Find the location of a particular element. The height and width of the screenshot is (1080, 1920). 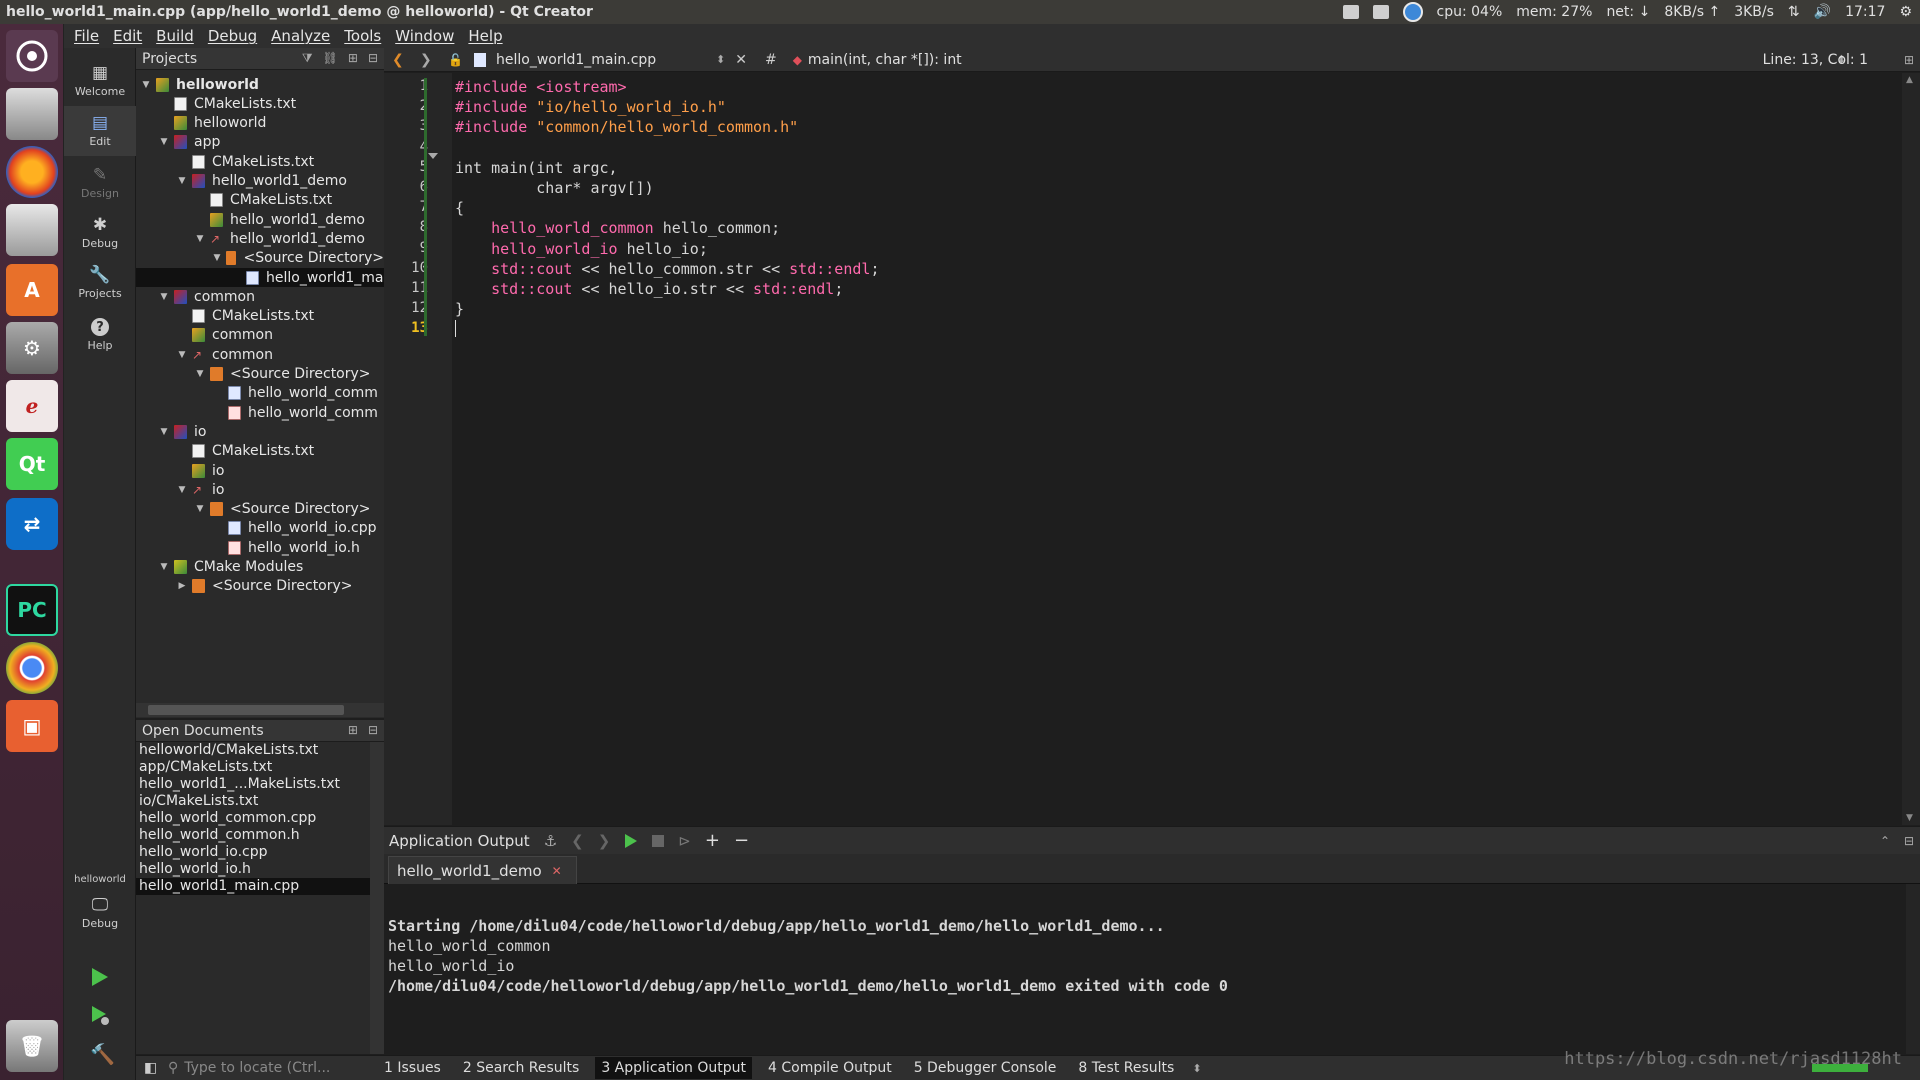

input-method-icon is located at coordinates (1380, 12).